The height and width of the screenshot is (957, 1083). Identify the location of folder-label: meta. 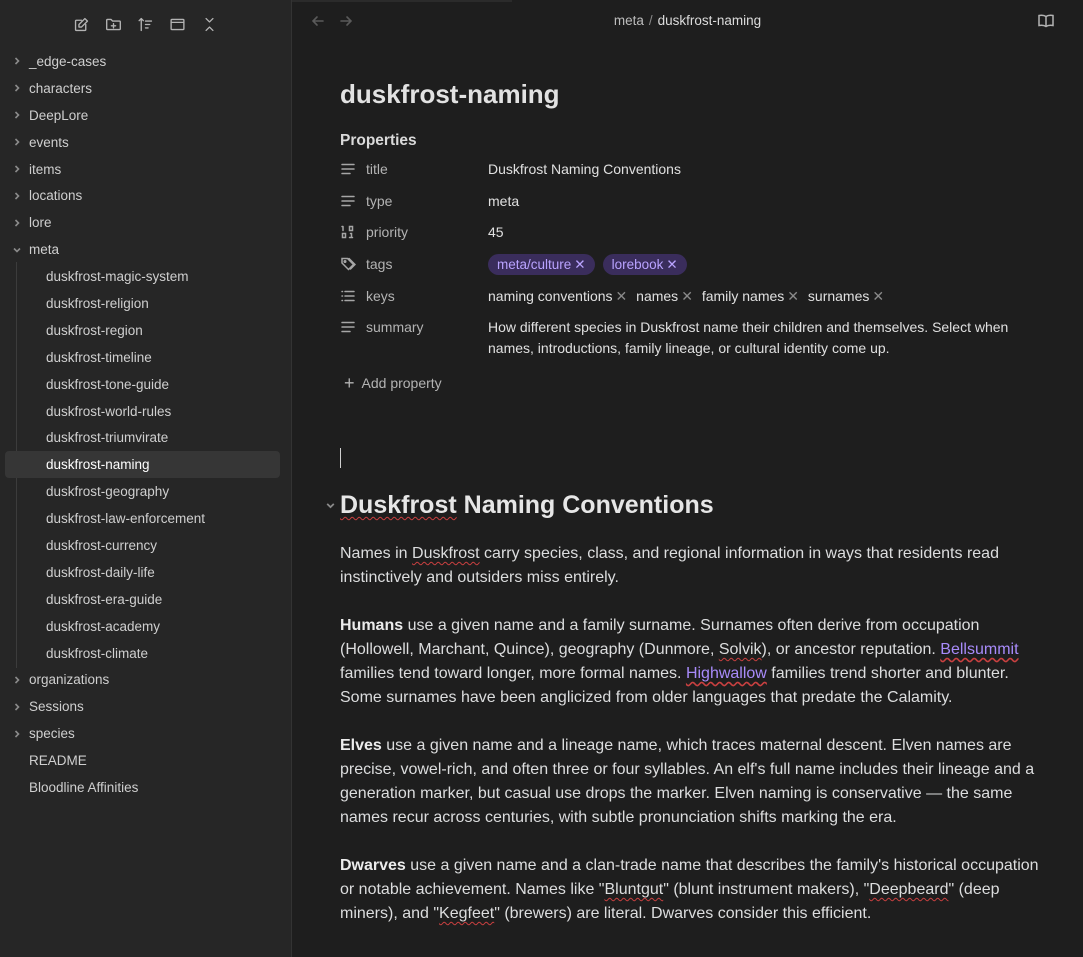
(44, 250).